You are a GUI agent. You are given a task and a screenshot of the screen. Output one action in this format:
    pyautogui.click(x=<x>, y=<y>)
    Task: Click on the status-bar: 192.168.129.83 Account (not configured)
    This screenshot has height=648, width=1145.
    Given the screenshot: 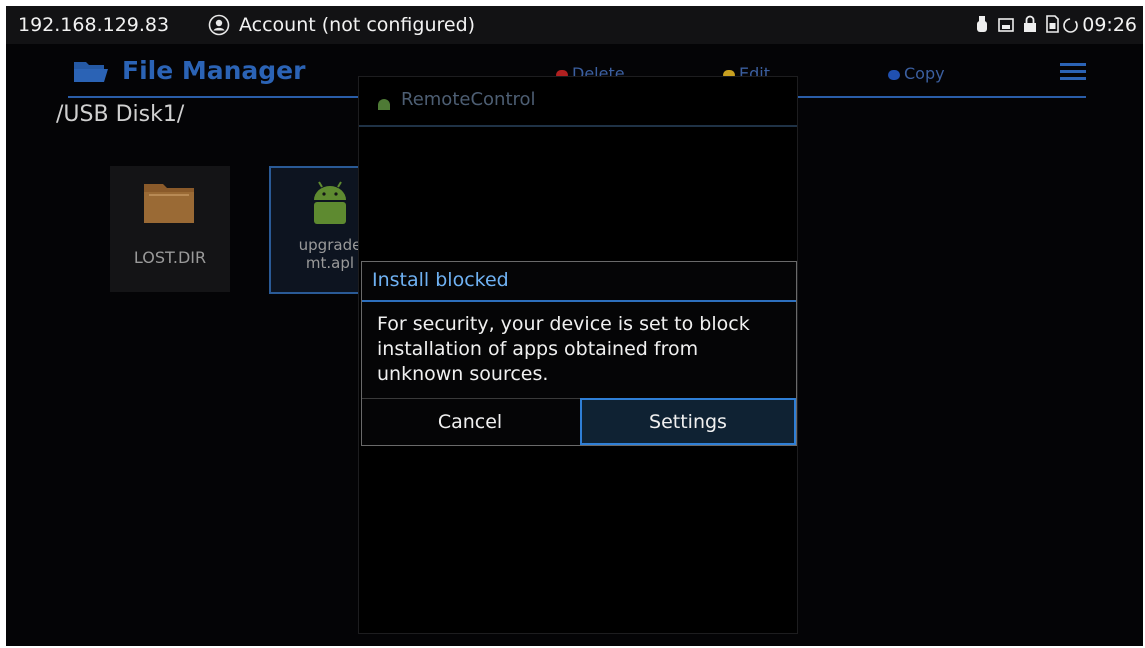 What is the action you would take?
    pyautogui.click(x=574, y=25)
    